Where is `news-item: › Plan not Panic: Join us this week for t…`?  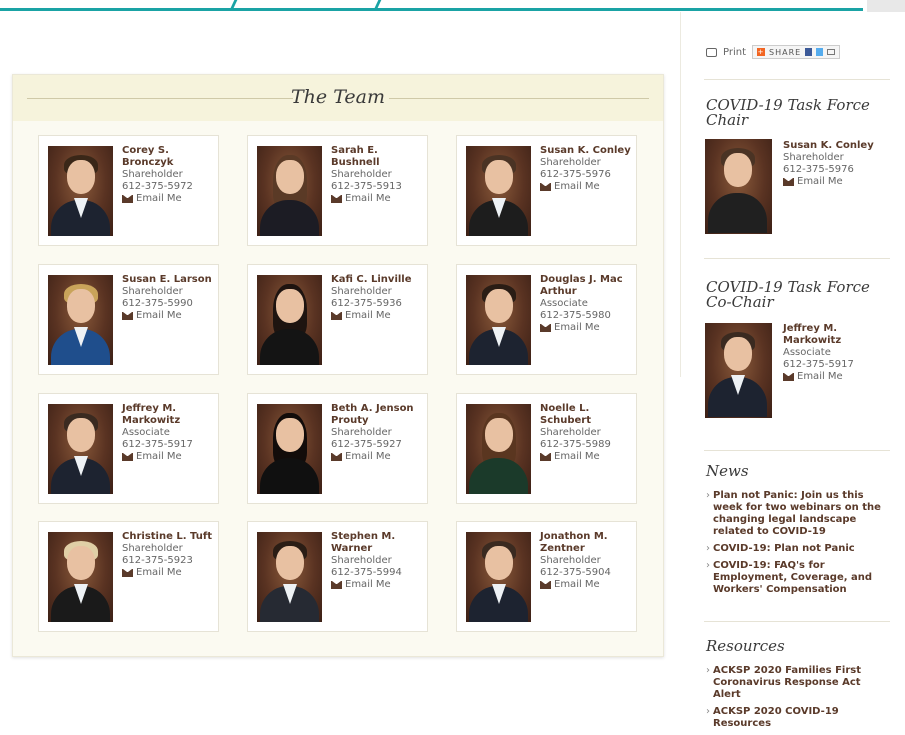
news-item: › Plan not Panic: Join us this week for t… is located at coordinates (796, 514).